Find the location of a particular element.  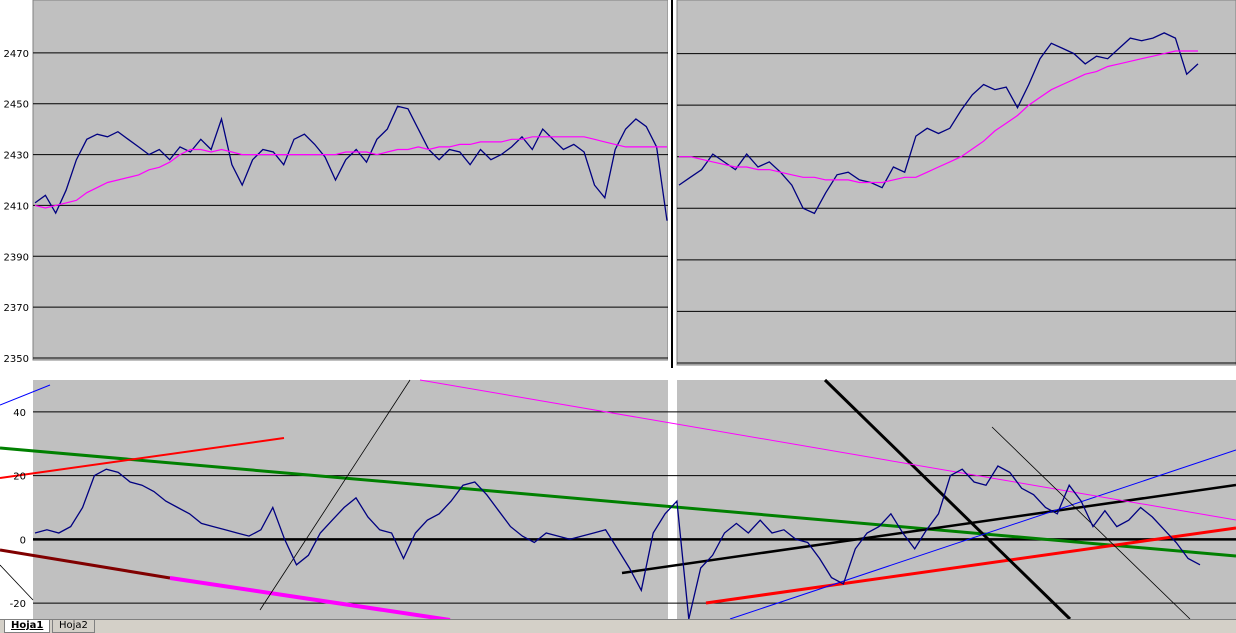

y-tick-label: 2470 is located at coordinates (16, 54).